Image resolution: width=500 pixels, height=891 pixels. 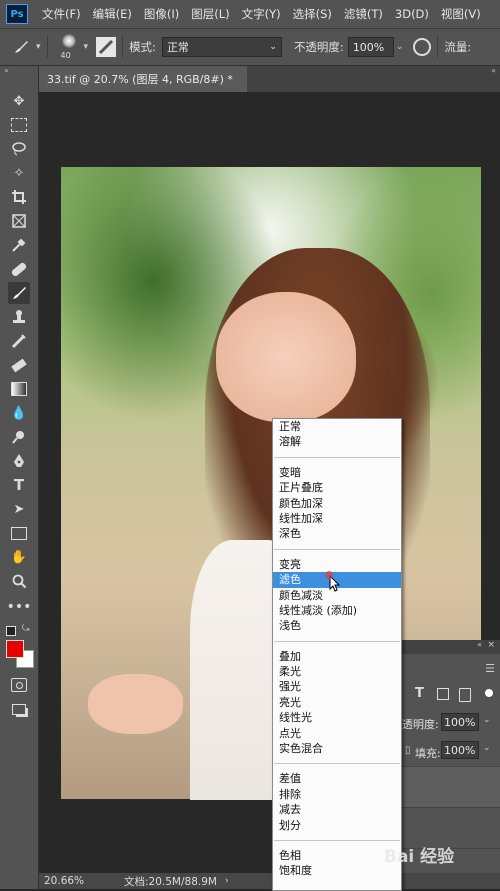 I want to click on path-selection-tool-icon: ➤, so click(x=19, y=509).